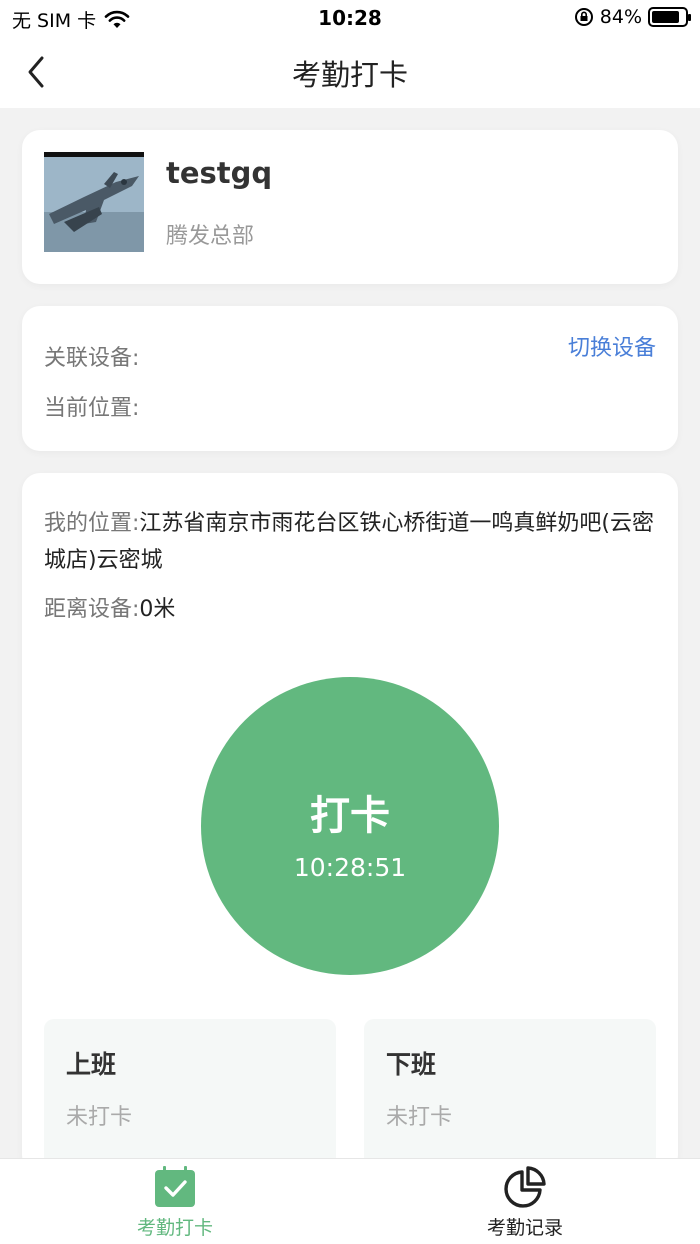 The image size is (700, 1244). What do you see at coordinates (91, 1063) in the screenshot?
I see `shift-title: 上班` at bounding box center [91, 1063].